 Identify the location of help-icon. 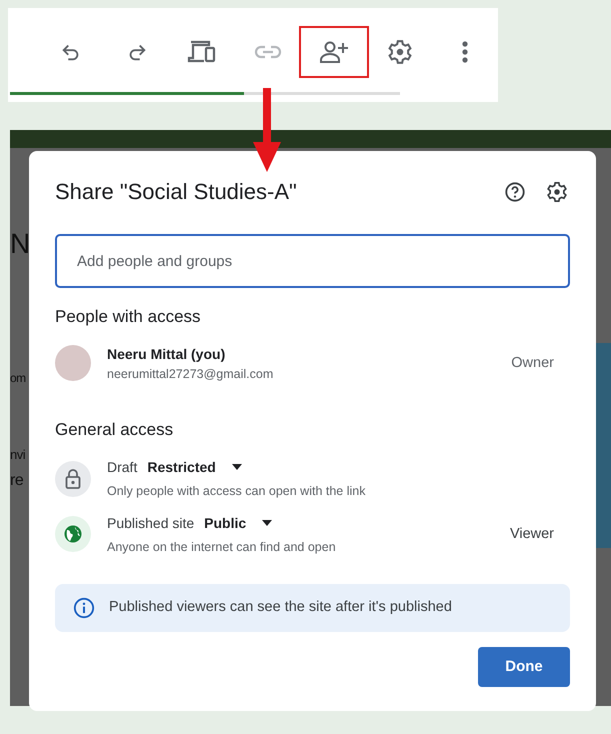
(515, 191).